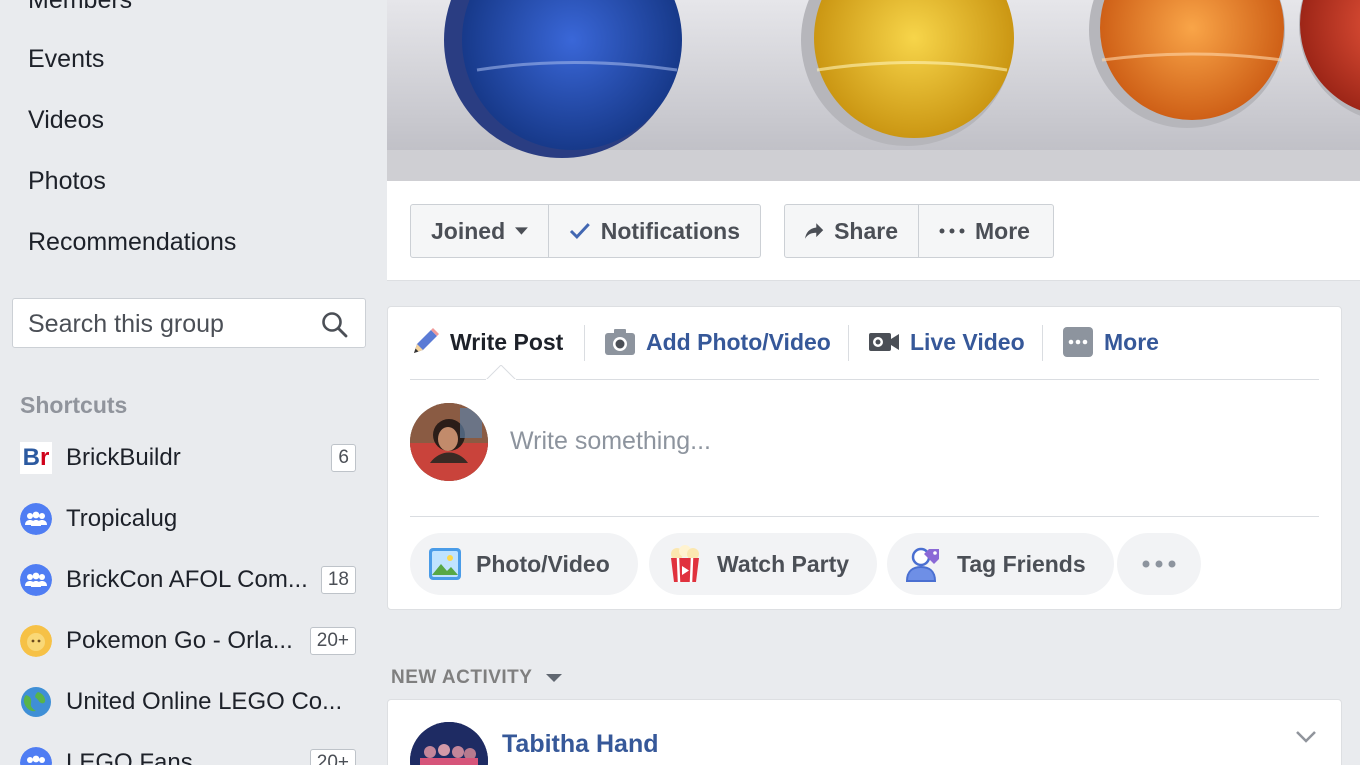  Describe the element at coordinates (122, 518) in the screenshot. I see `shortcut-label: Tropicalug` at that location.